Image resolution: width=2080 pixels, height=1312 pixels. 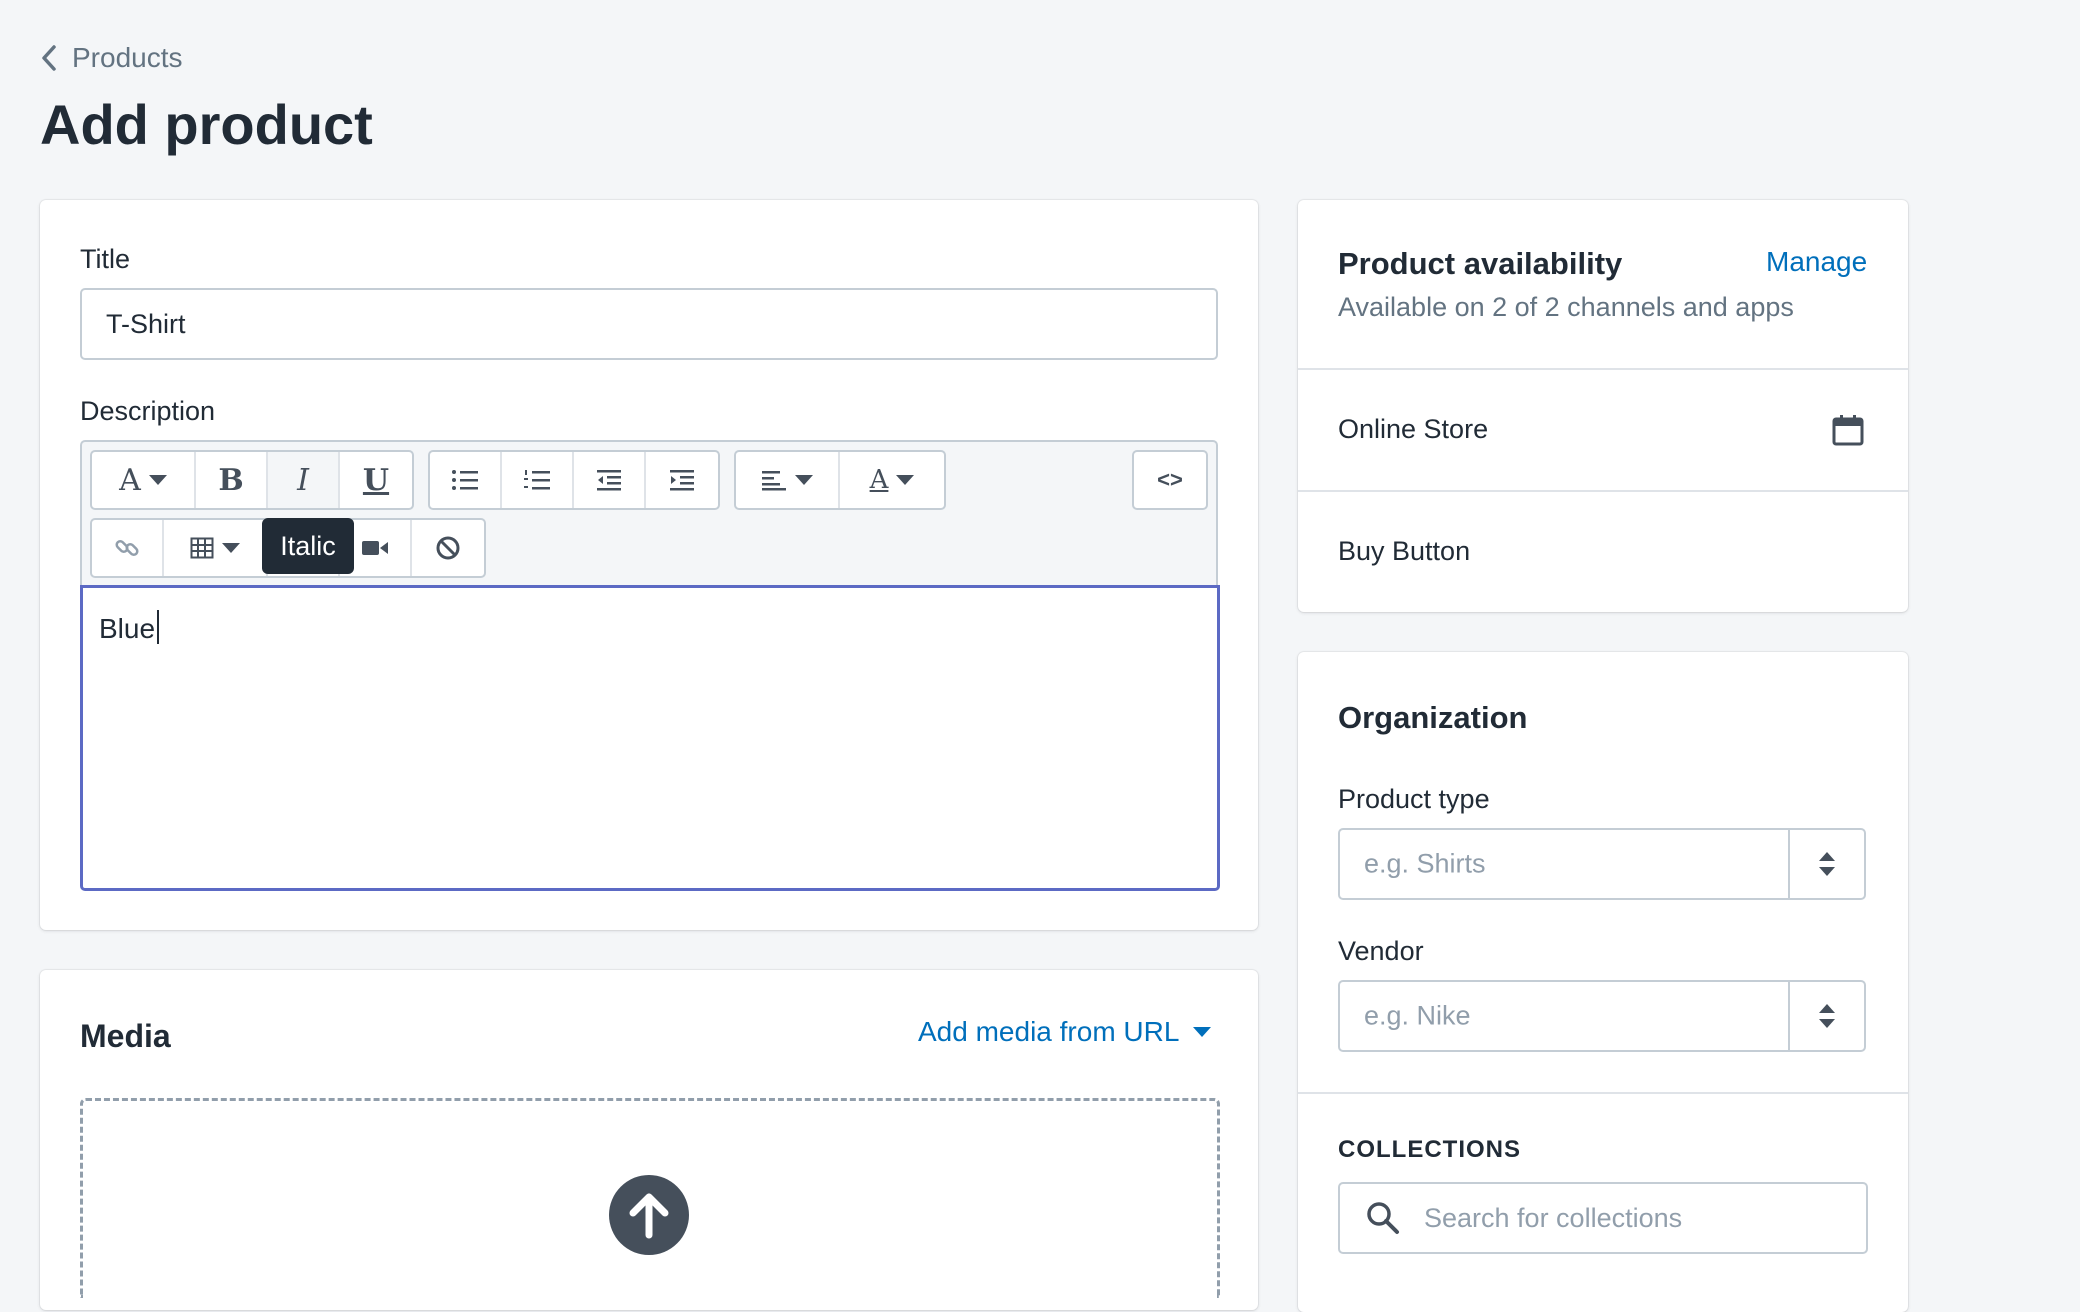 What do you see at coordinates (49, 58) in the screenshot?
I see `chevron-left-icon` at bounding box center [49, 58].